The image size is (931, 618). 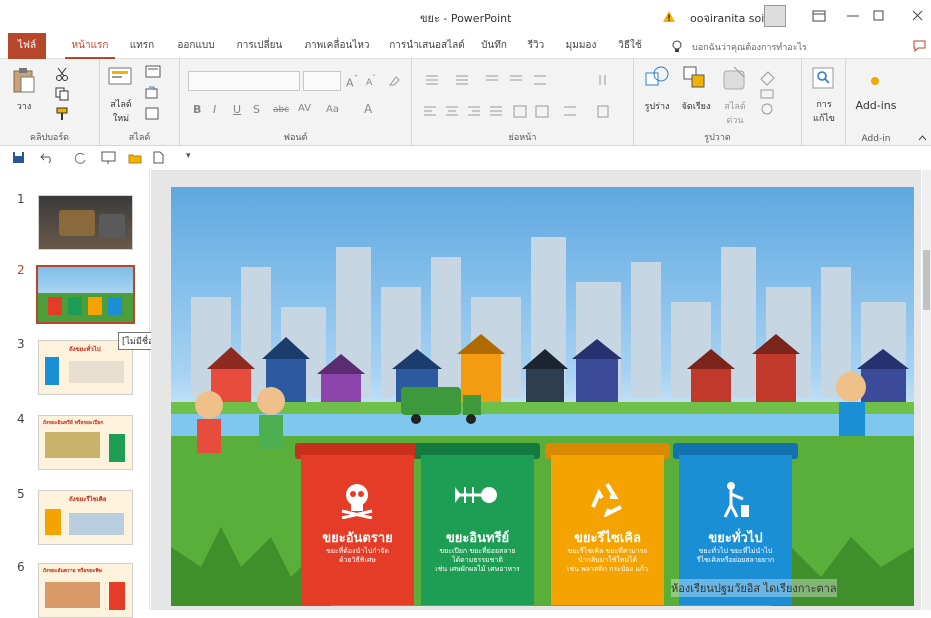 I want to click on slide-number: 2, so click(x=21, y=270).